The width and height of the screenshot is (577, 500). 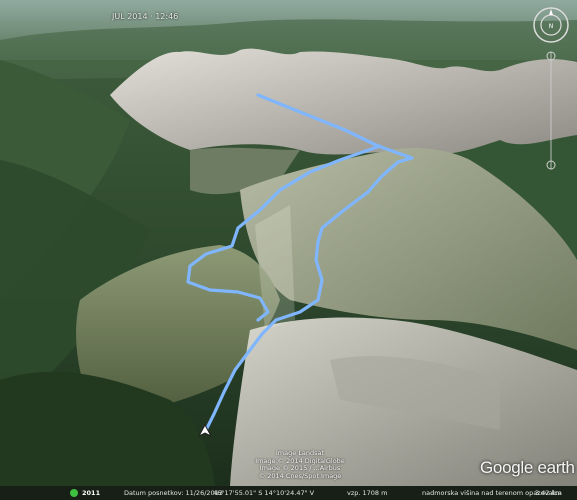 I want to click on compass-icon: N, so click(x=551, y=25).